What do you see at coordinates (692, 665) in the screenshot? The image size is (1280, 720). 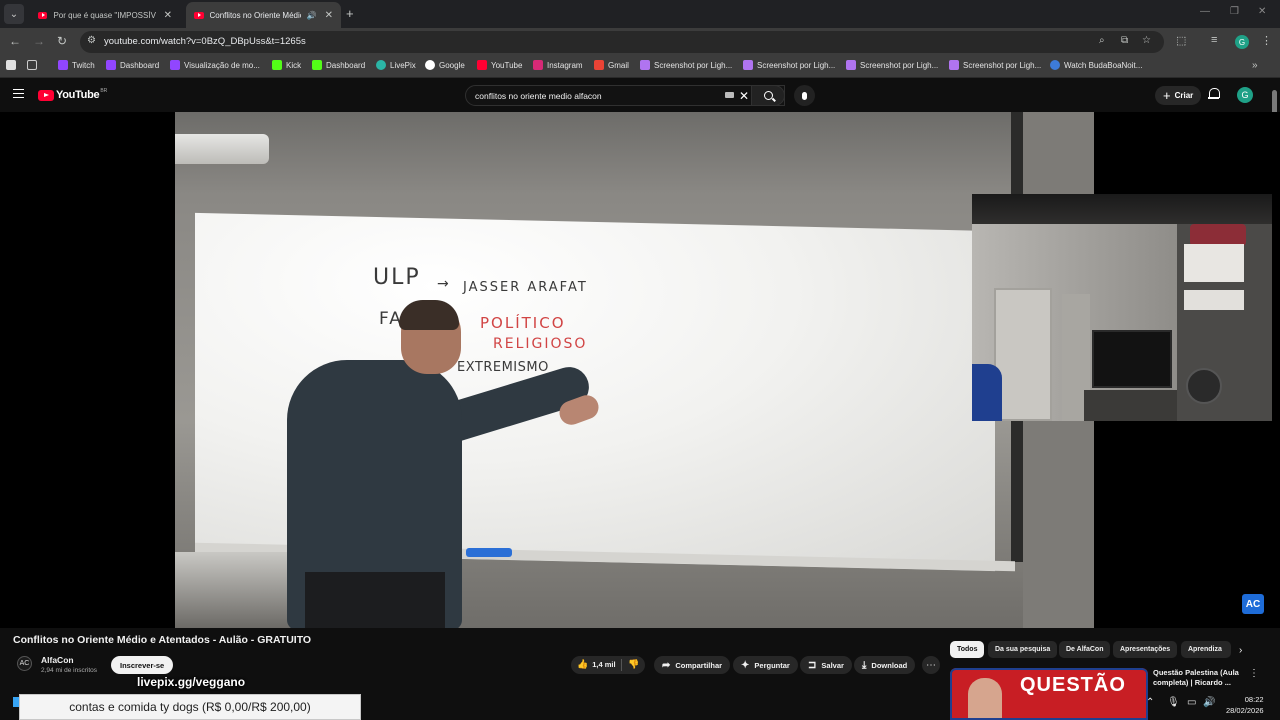 I see `share-button: ➦ Compartilhar` at bounding box center [692, 665].